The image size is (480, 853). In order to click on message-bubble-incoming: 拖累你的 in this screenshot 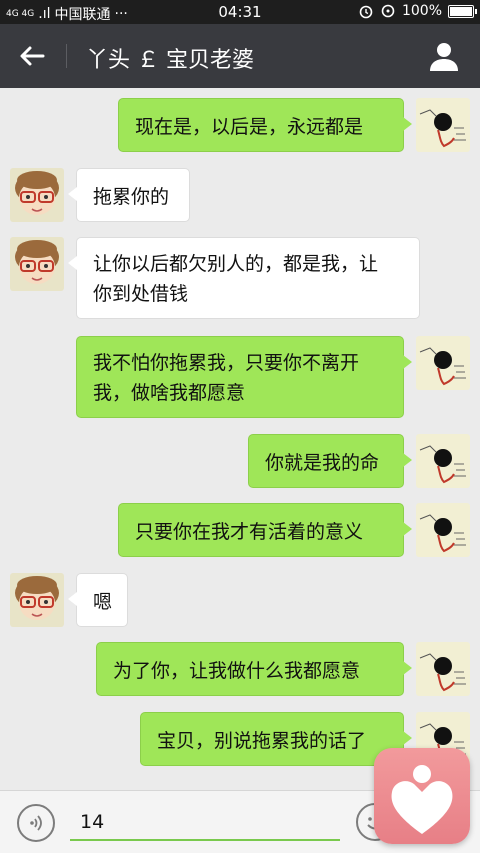, I will do `click(129, 195)`.